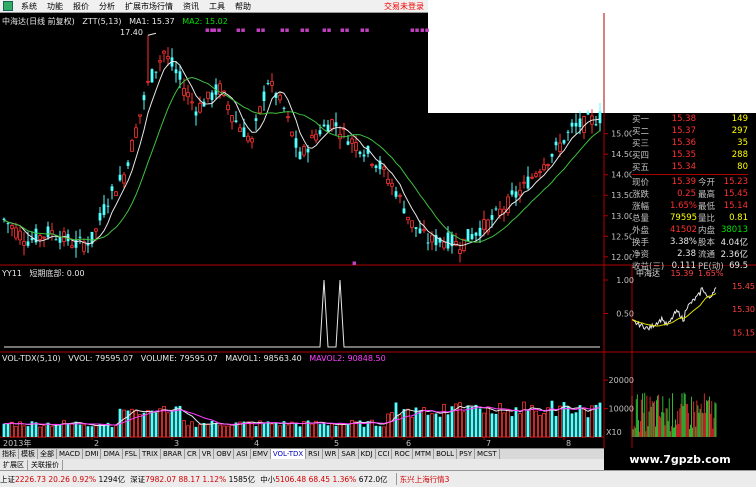 The height and width of the screenshot is (487, 756). What do you see at coordinates (192, 479) in the screenshot?
I see `status-sz: 深证7982.07 88.17 1.12% 1585亿` at bounding box center [192, 479].